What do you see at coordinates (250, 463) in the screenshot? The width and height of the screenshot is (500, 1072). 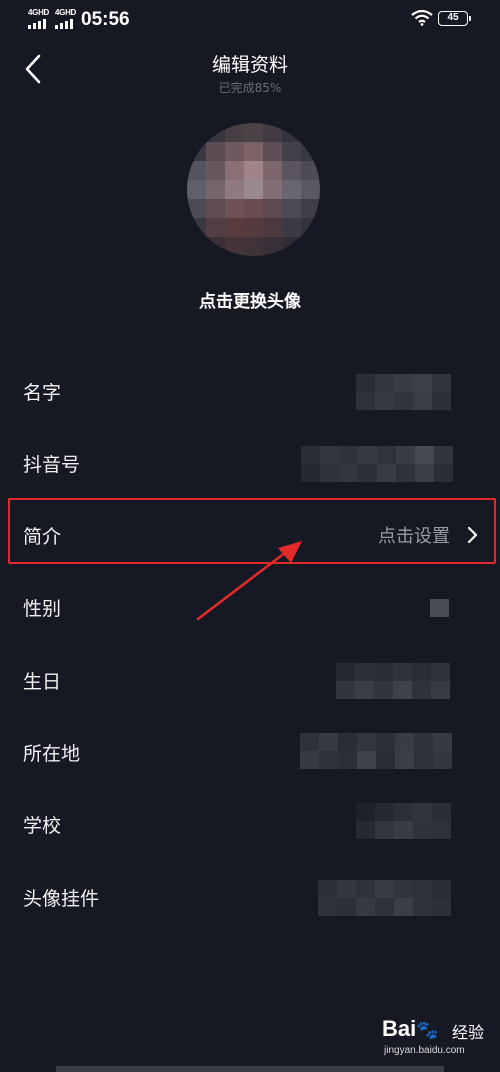 I see `field-douyin-id: 抖音号` at bounding box center [250, 463].